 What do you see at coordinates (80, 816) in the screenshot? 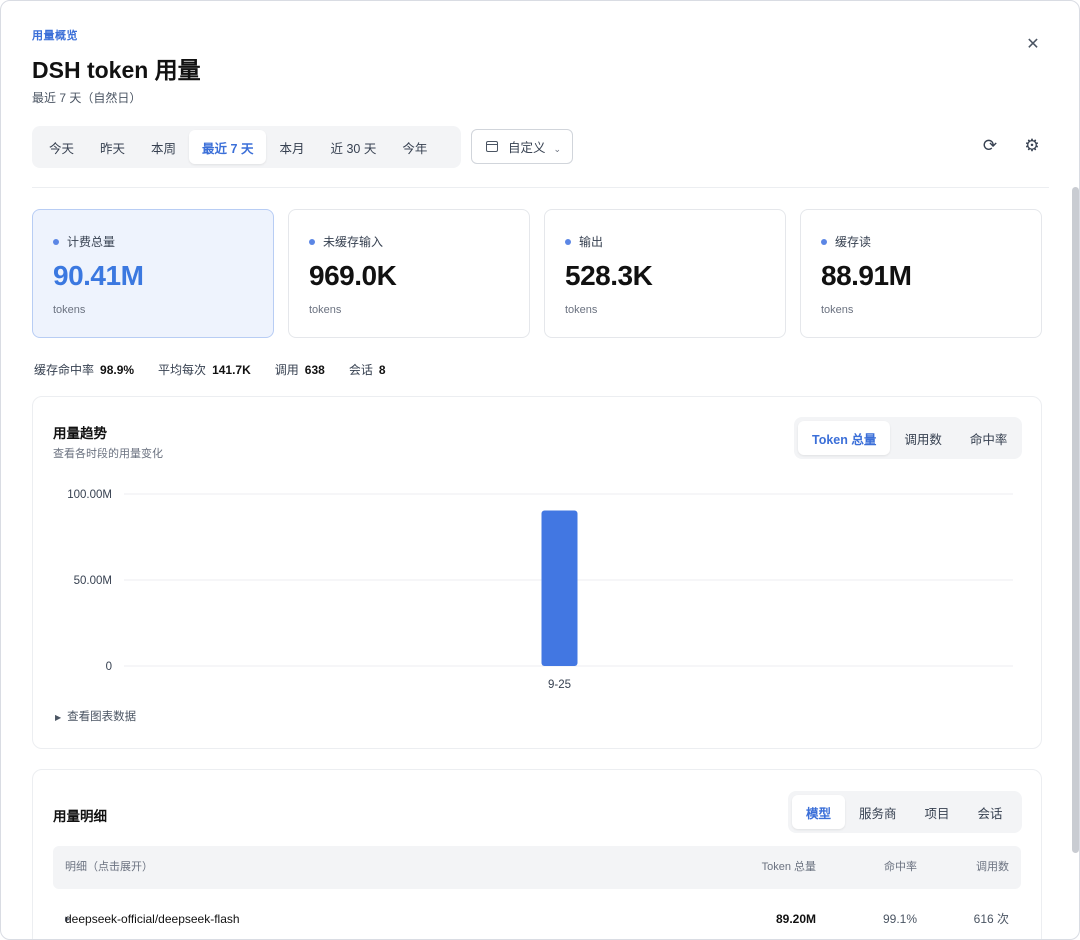
I see `detail-title: 用量明细` at bounding box center [80, 816].